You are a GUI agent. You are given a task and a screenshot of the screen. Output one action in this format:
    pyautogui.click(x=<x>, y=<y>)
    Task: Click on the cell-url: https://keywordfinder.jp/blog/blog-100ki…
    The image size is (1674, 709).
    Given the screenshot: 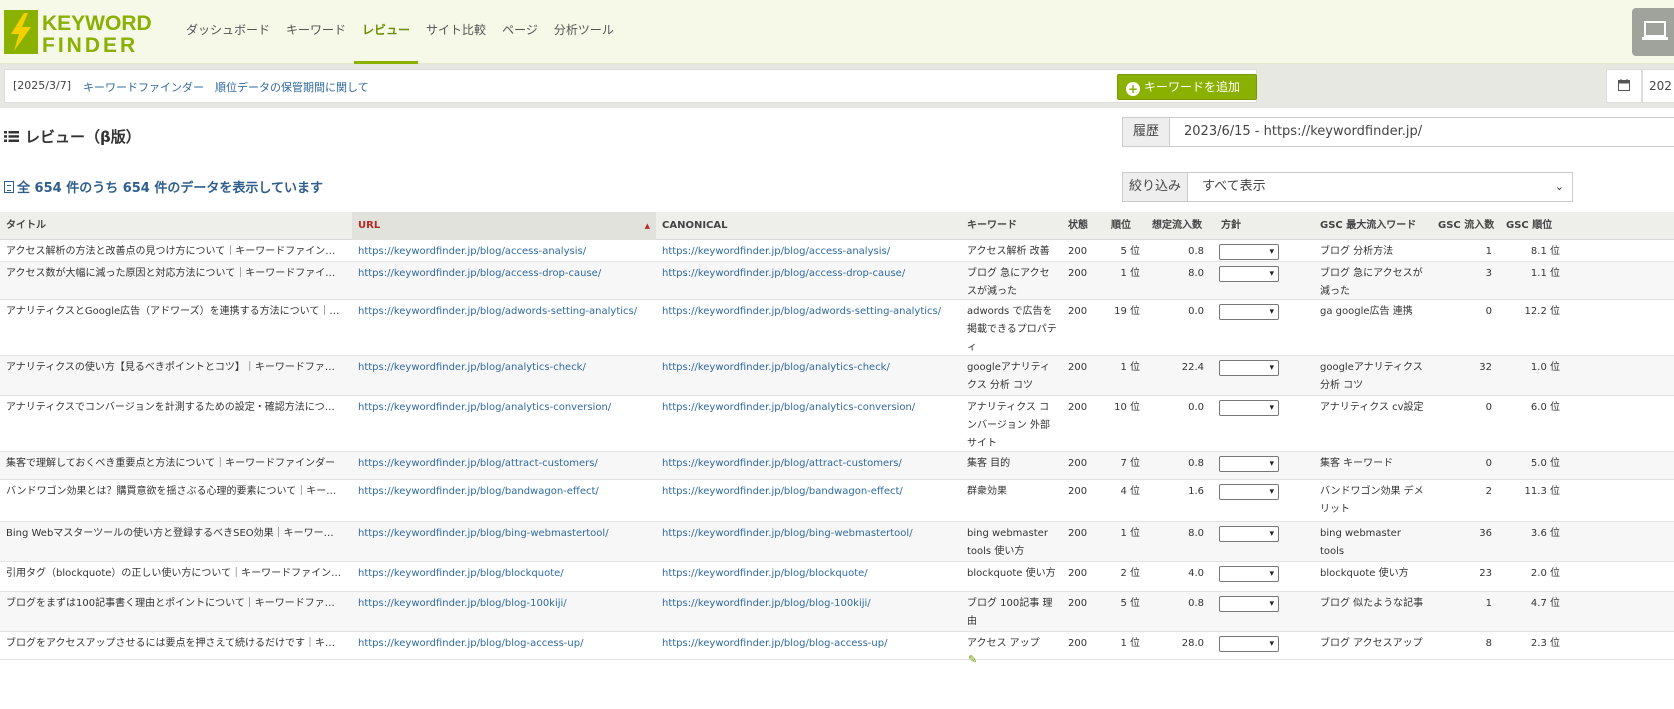 What is the action you would take?
    pyautogui.click(x=506, y=604)
    